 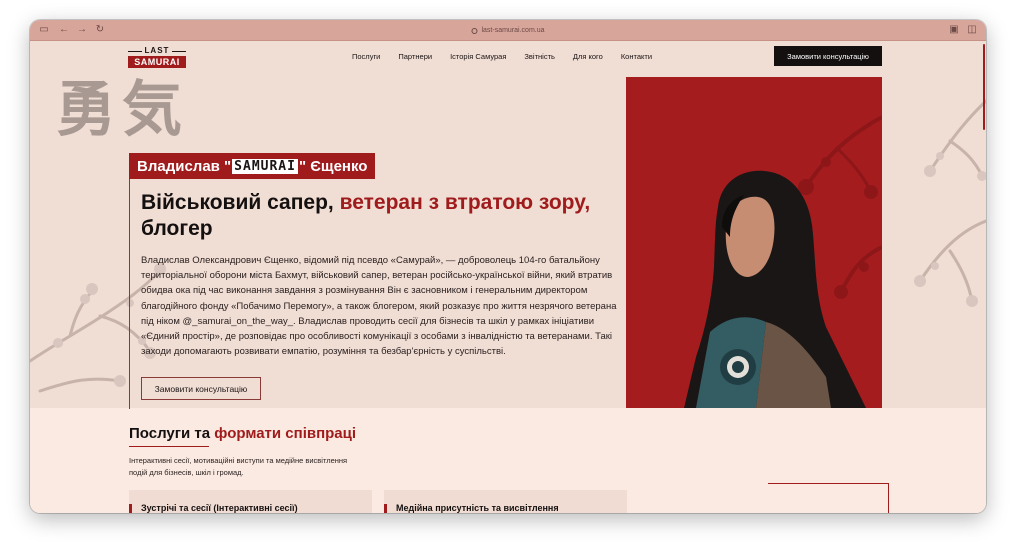 I want to click on service-card-title: Зустрічі та сесії (Інтерактивні сесії), so click(x=219, y=508).